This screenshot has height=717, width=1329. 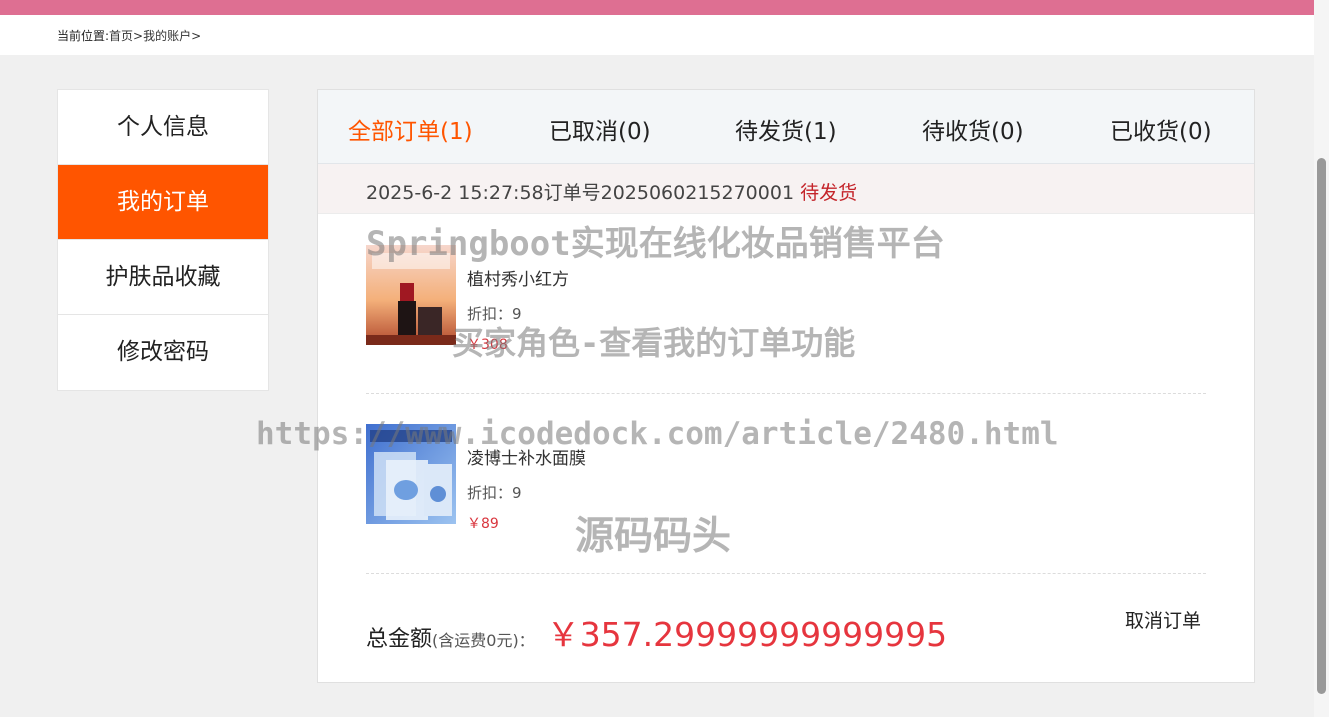 What do you see at coordinates (657, 7) in the screenshot?
I see `top-banner` at bounding box center [657, 7].